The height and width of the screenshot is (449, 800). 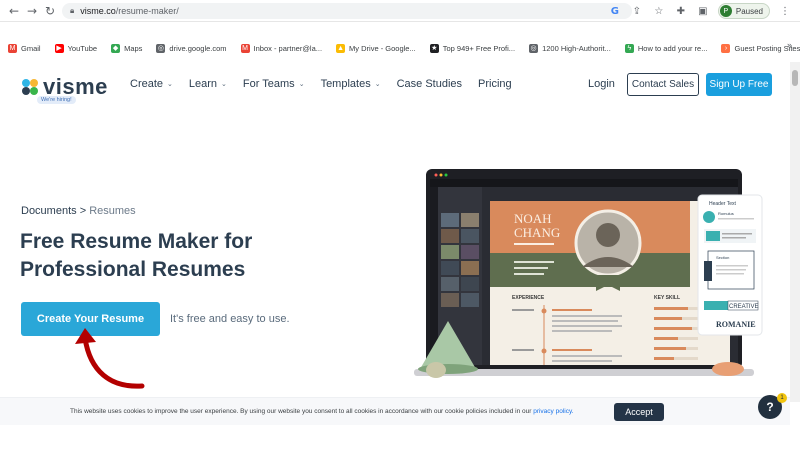 I want to click on privacy-policy-link: privacy policy., so click(x=553, y=411).